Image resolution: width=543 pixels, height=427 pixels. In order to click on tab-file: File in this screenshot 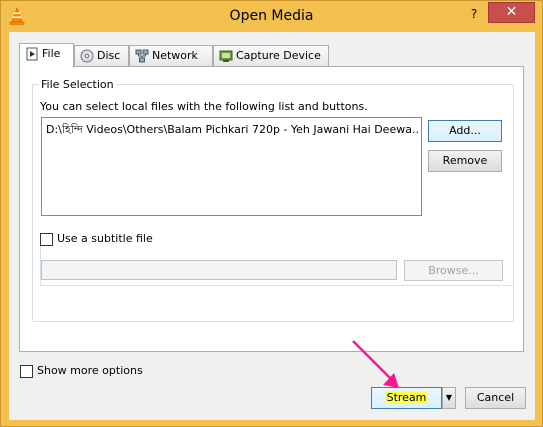, I will do `click(46, 55)`.